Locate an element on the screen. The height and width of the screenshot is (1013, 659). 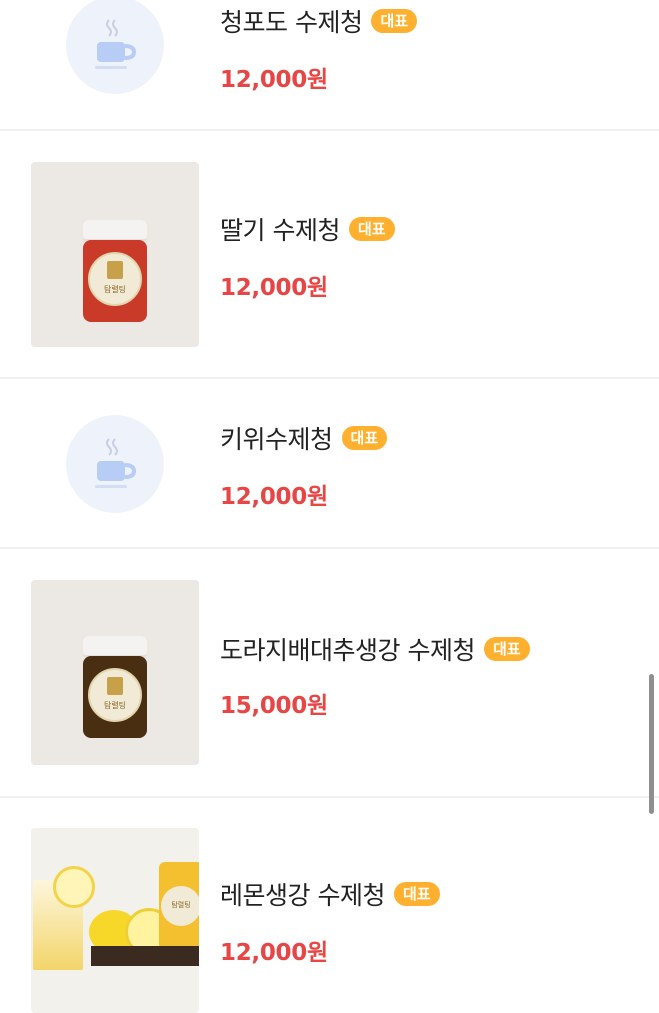
lemon-slice is located at coordinates (74, 887).